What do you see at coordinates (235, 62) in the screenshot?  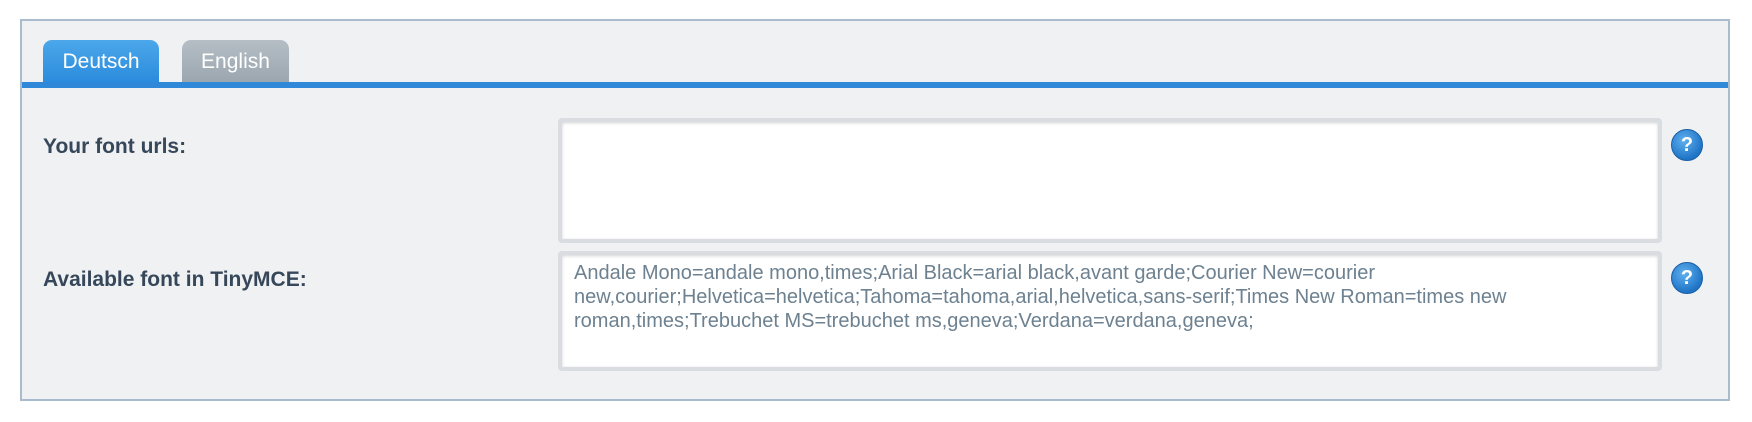 I see `tab-english: English` at bounding box center [235, 62].